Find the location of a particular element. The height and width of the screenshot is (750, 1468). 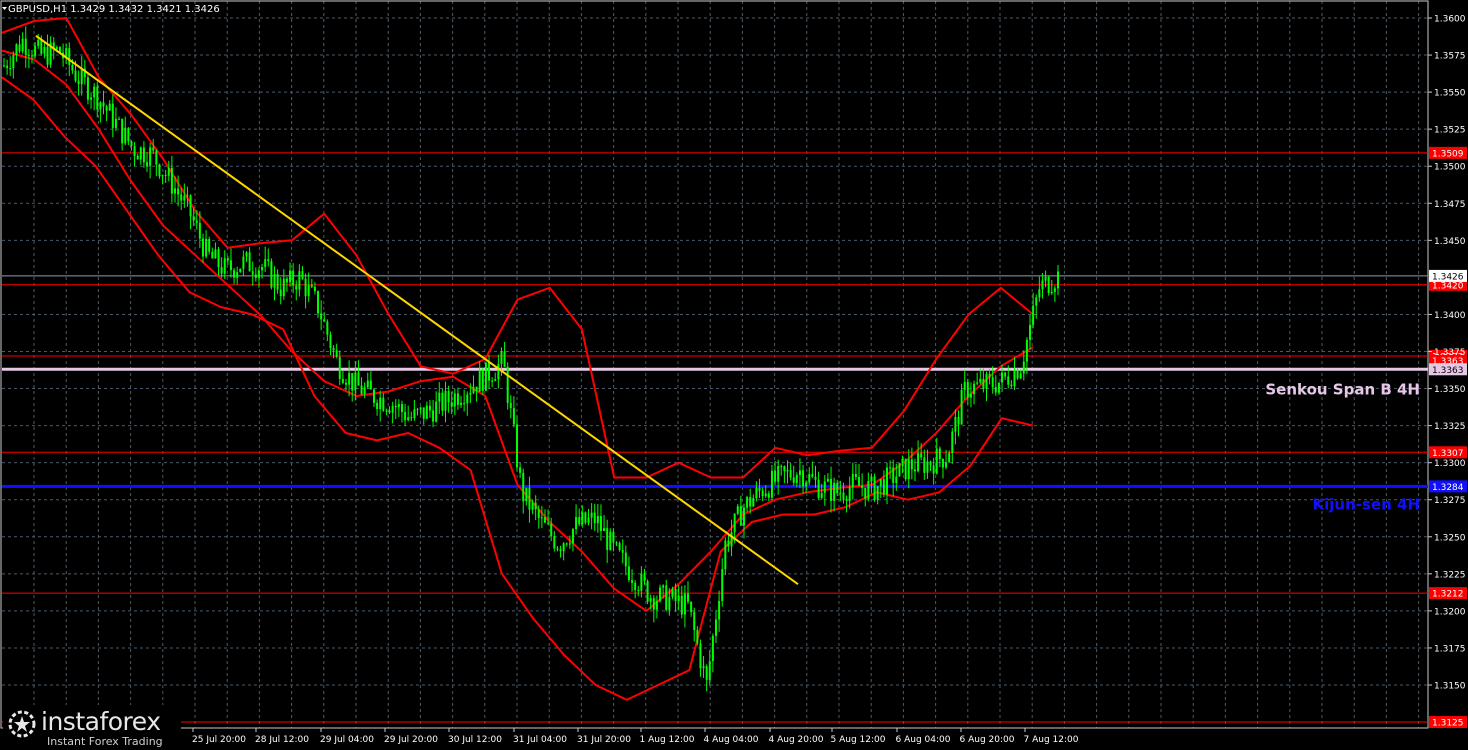

x-tick-label: 25 Jul 20:00 is located at coordinates (219, 740).